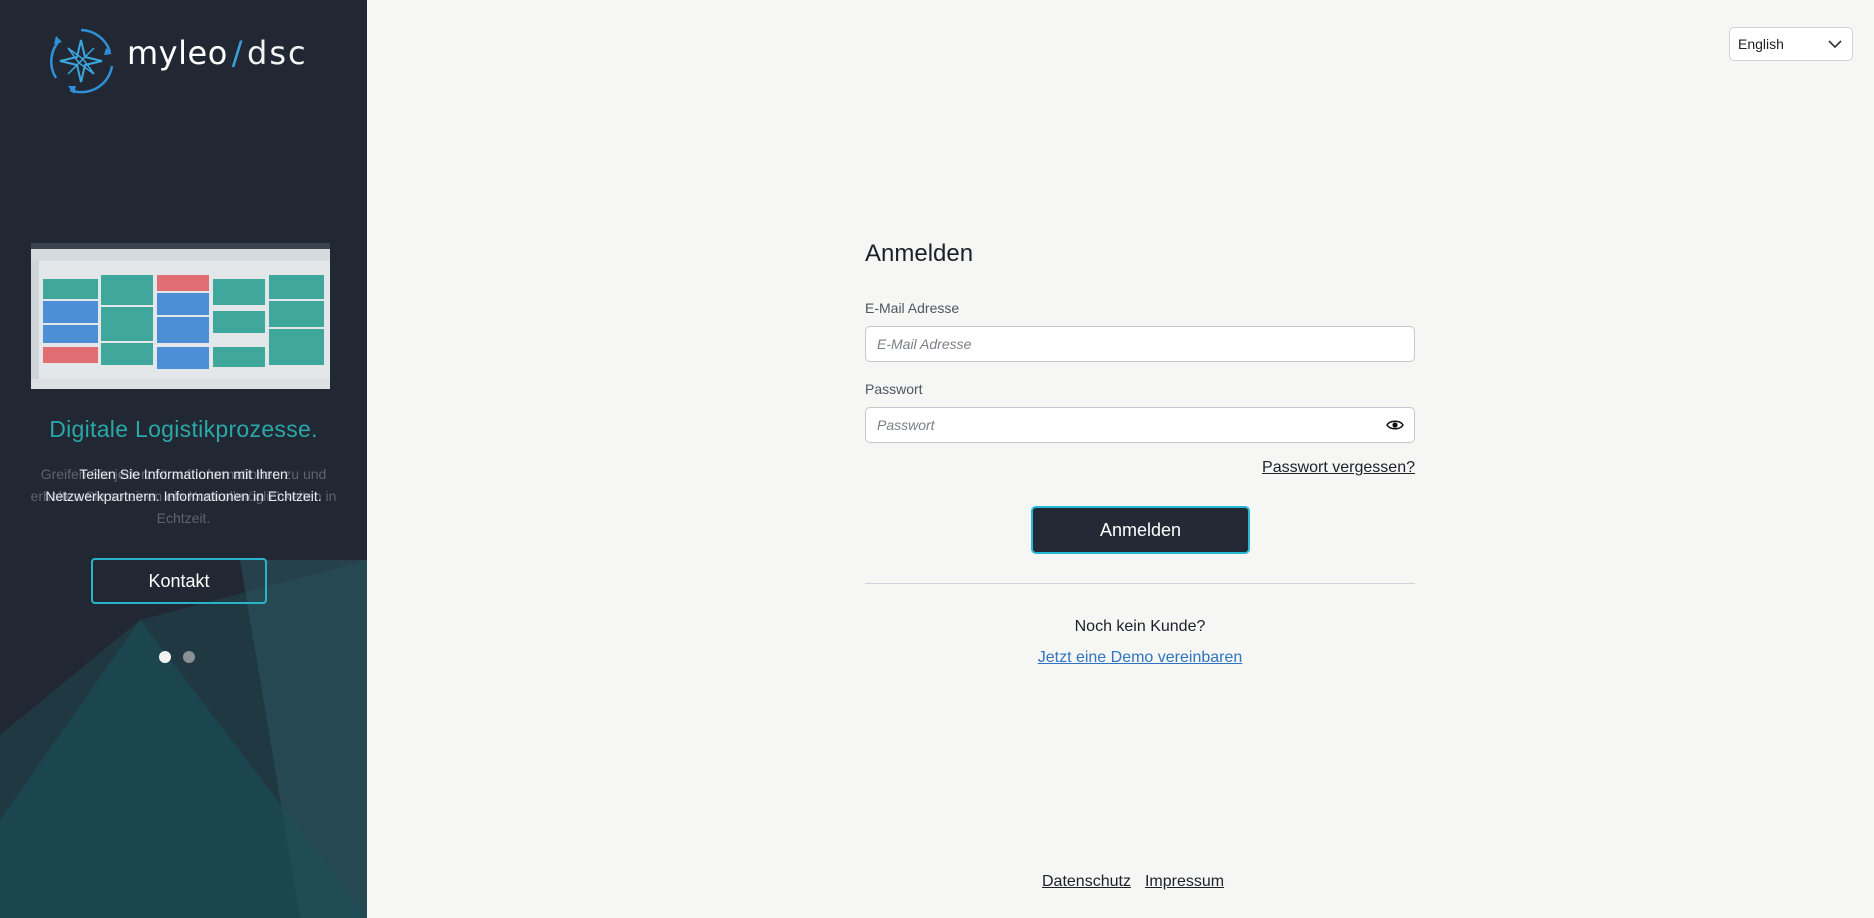 Image resolution: width=1874 pixels, height=918 pixels. Describe the element at coordinates (1140, 658) in the screenshot. I see `request-demo-link: Jetzt eine Demo vereinbaren` at that location.